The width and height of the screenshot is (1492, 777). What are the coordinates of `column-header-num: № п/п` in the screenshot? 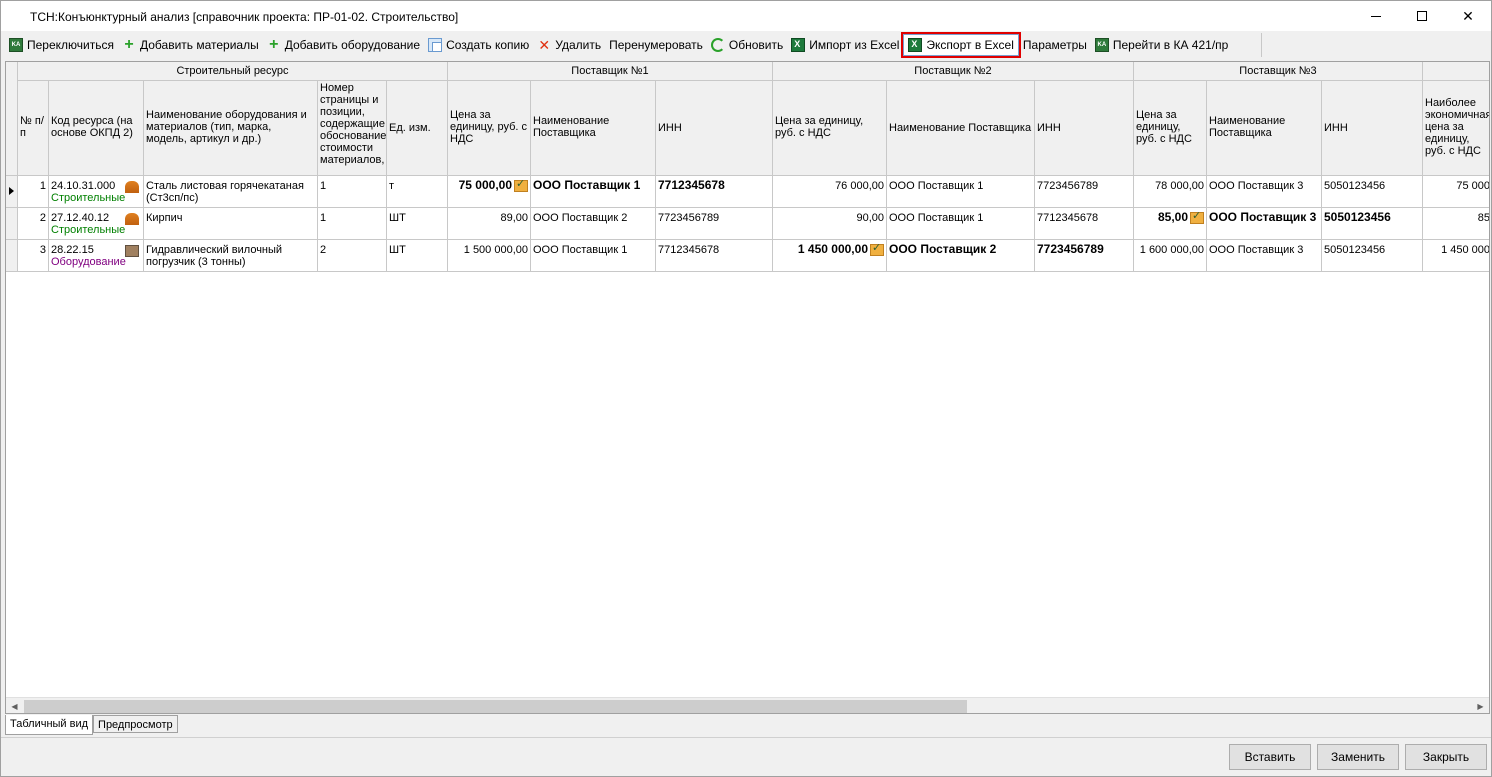 It's located at (33, 128).